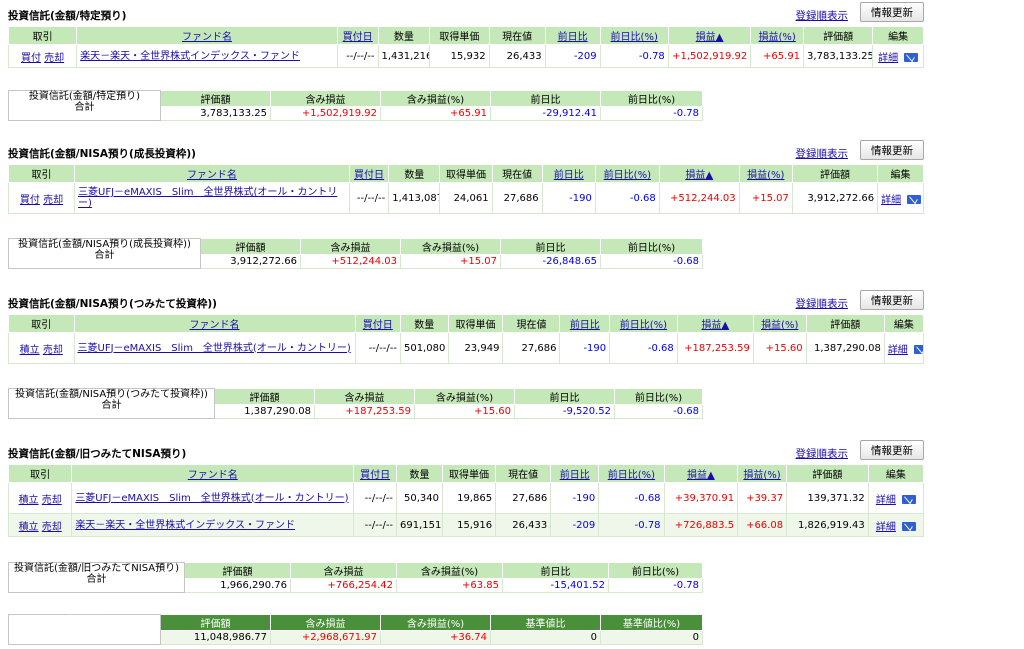  Describe the element at coordinates (350, 261) in the screenshot. I see `sum-pl: +512,244.03` at that location.